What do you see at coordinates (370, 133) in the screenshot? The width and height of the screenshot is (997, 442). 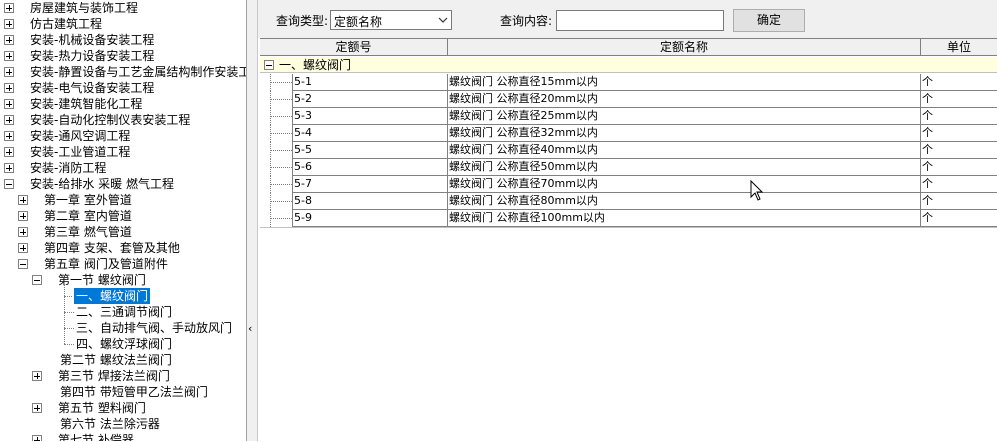 I see `cell-code: 5-4` at bounding box center [370, 133].